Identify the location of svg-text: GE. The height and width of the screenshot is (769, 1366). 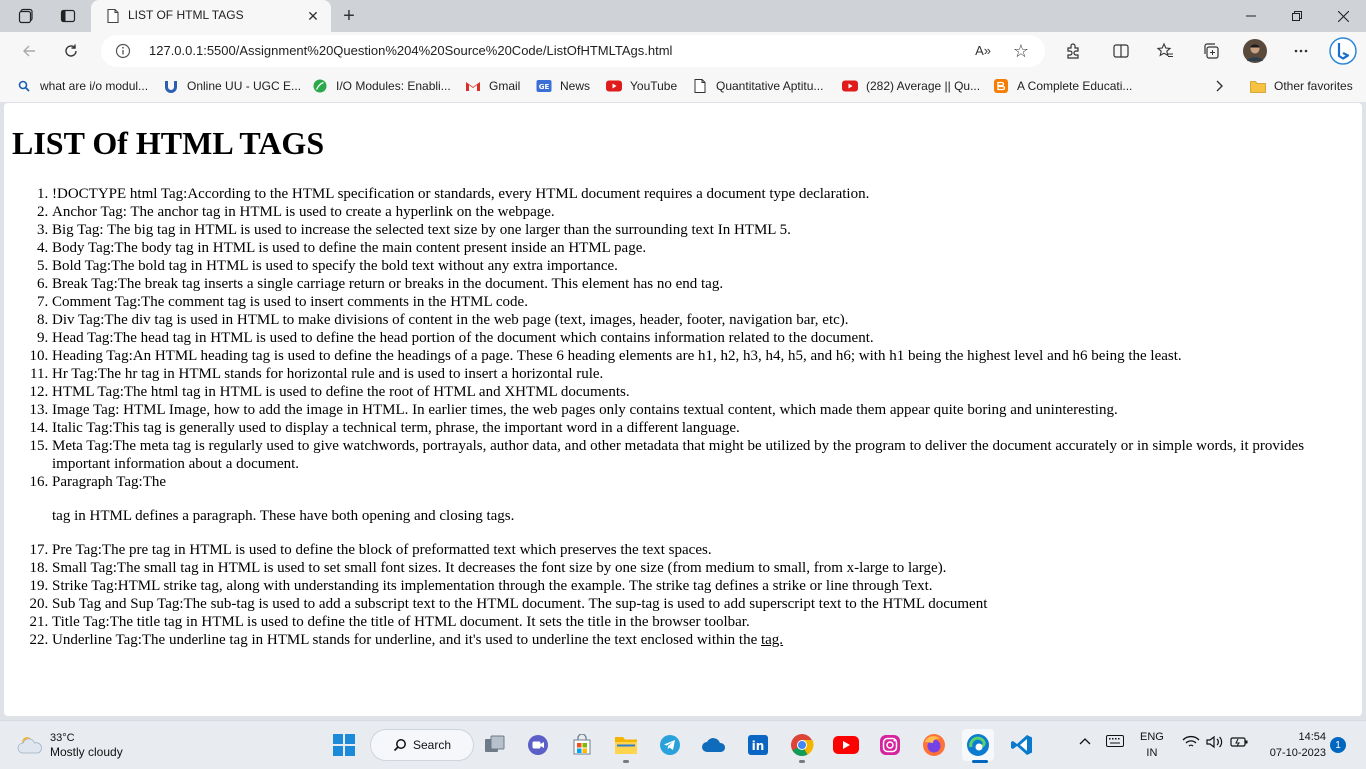
(544, 87).